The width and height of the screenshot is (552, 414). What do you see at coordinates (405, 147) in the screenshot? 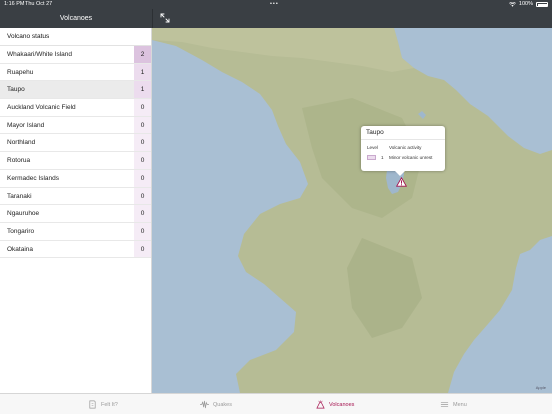
I see `activity-column-header: Volcanic activity` at bounding box center [405, 147].